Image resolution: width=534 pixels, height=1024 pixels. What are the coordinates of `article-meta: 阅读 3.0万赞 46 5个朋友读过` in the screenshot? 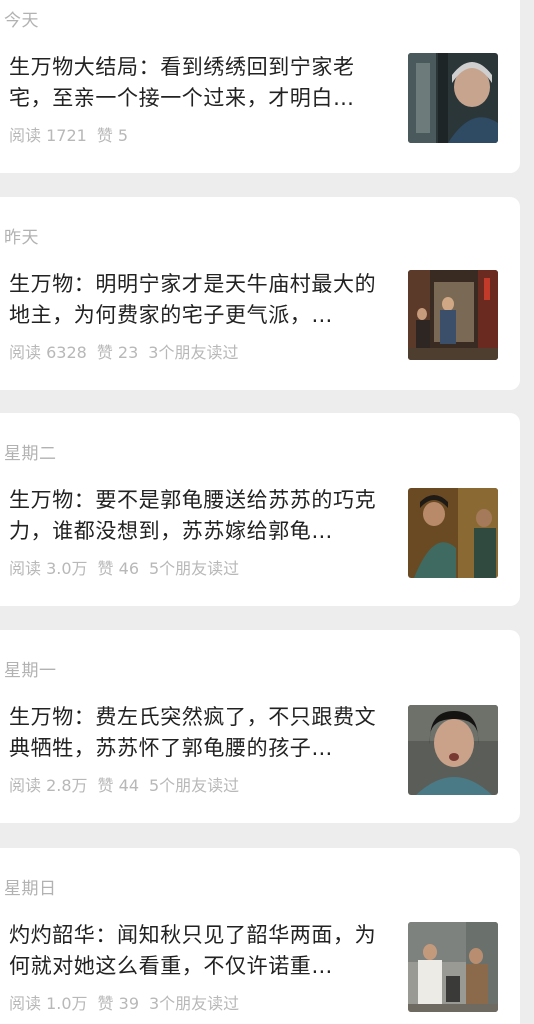 It's located at (129, 567).